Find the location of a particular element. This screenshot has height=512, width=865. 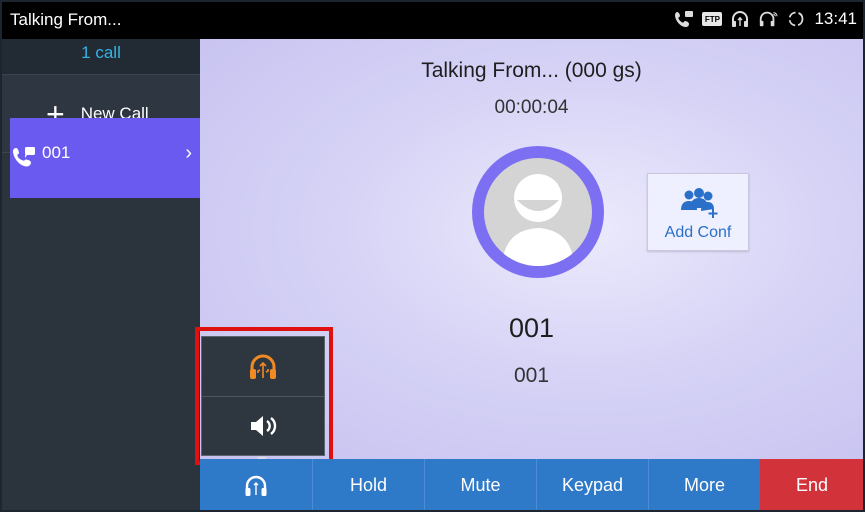

status-bar: Talking From... FTP 13:41 is located at coordinates (432, 20).